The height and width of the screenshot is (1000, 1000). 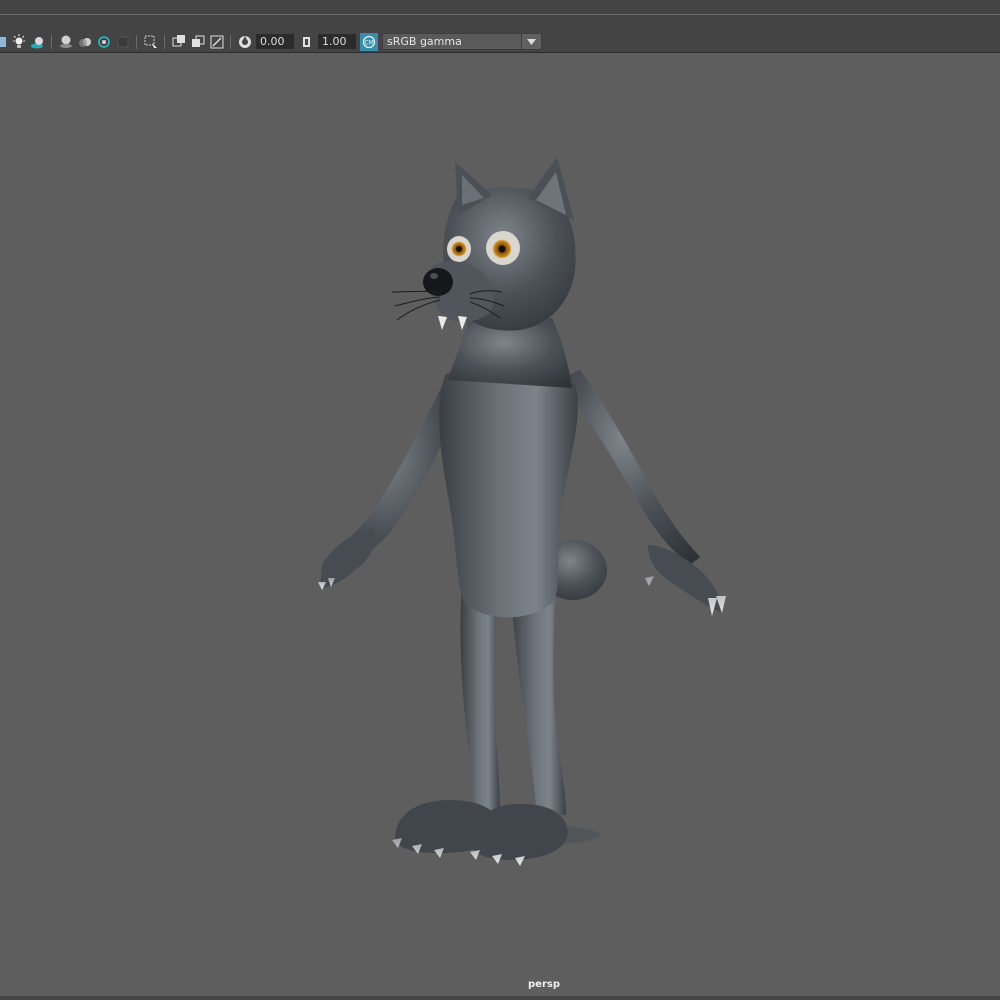 What do you see at coordinates (65, 41) in the screenshot?
I see `ambient-occlusion-icon` at bounding box center [65, 41].